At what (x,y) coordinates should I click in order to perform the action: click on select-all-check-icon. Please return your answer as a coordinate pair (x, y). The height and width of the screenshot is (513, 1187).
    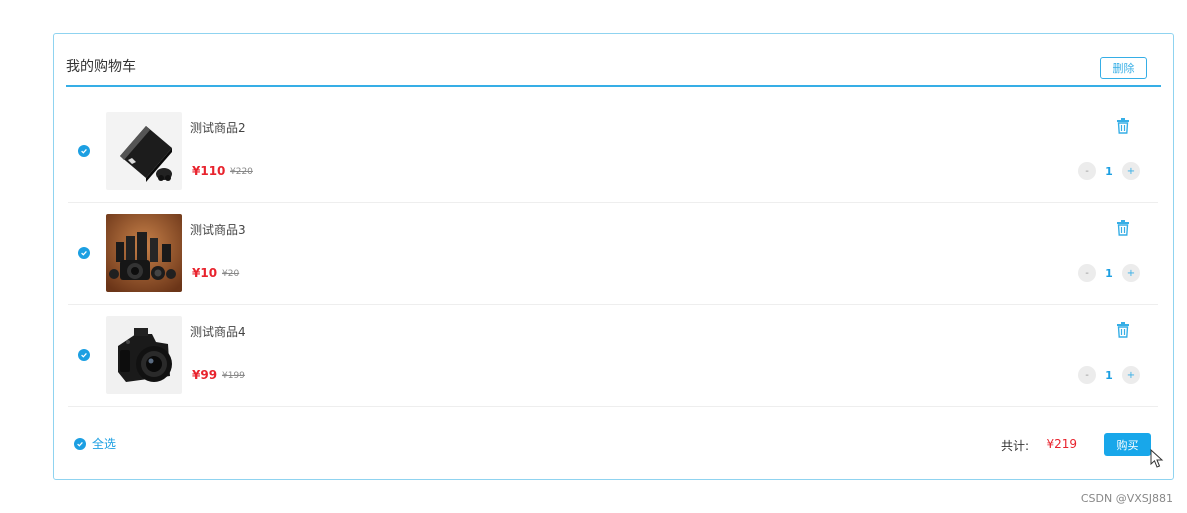
    Looking at the image, I should click on (80, 443).